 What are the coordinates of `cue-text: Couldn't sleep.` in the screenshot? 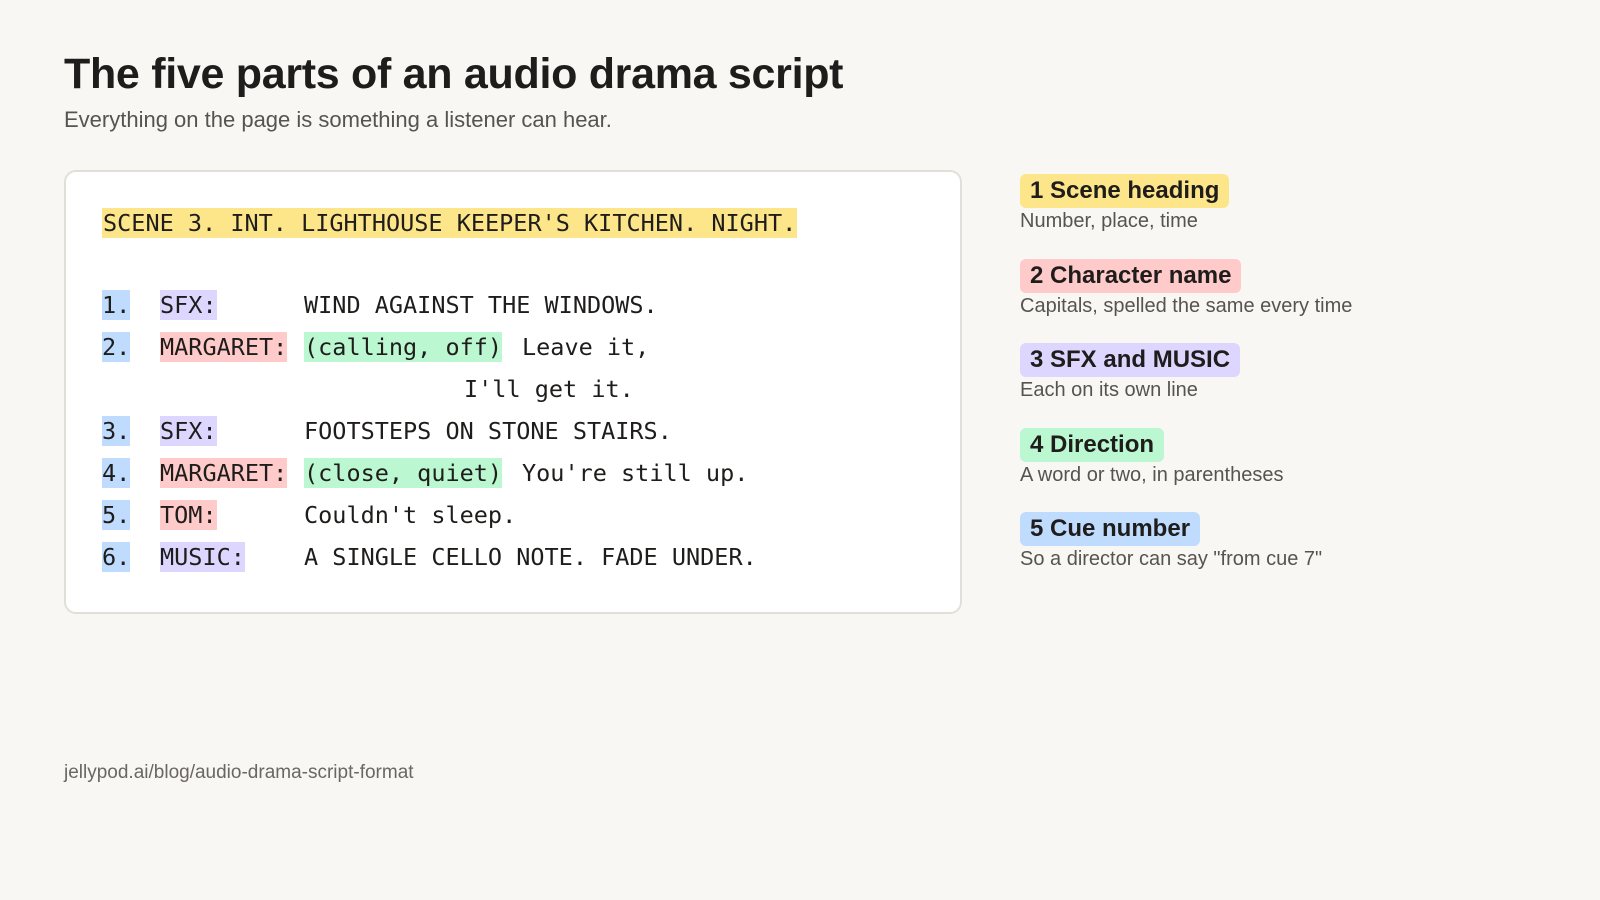 It's located at (410, 515).